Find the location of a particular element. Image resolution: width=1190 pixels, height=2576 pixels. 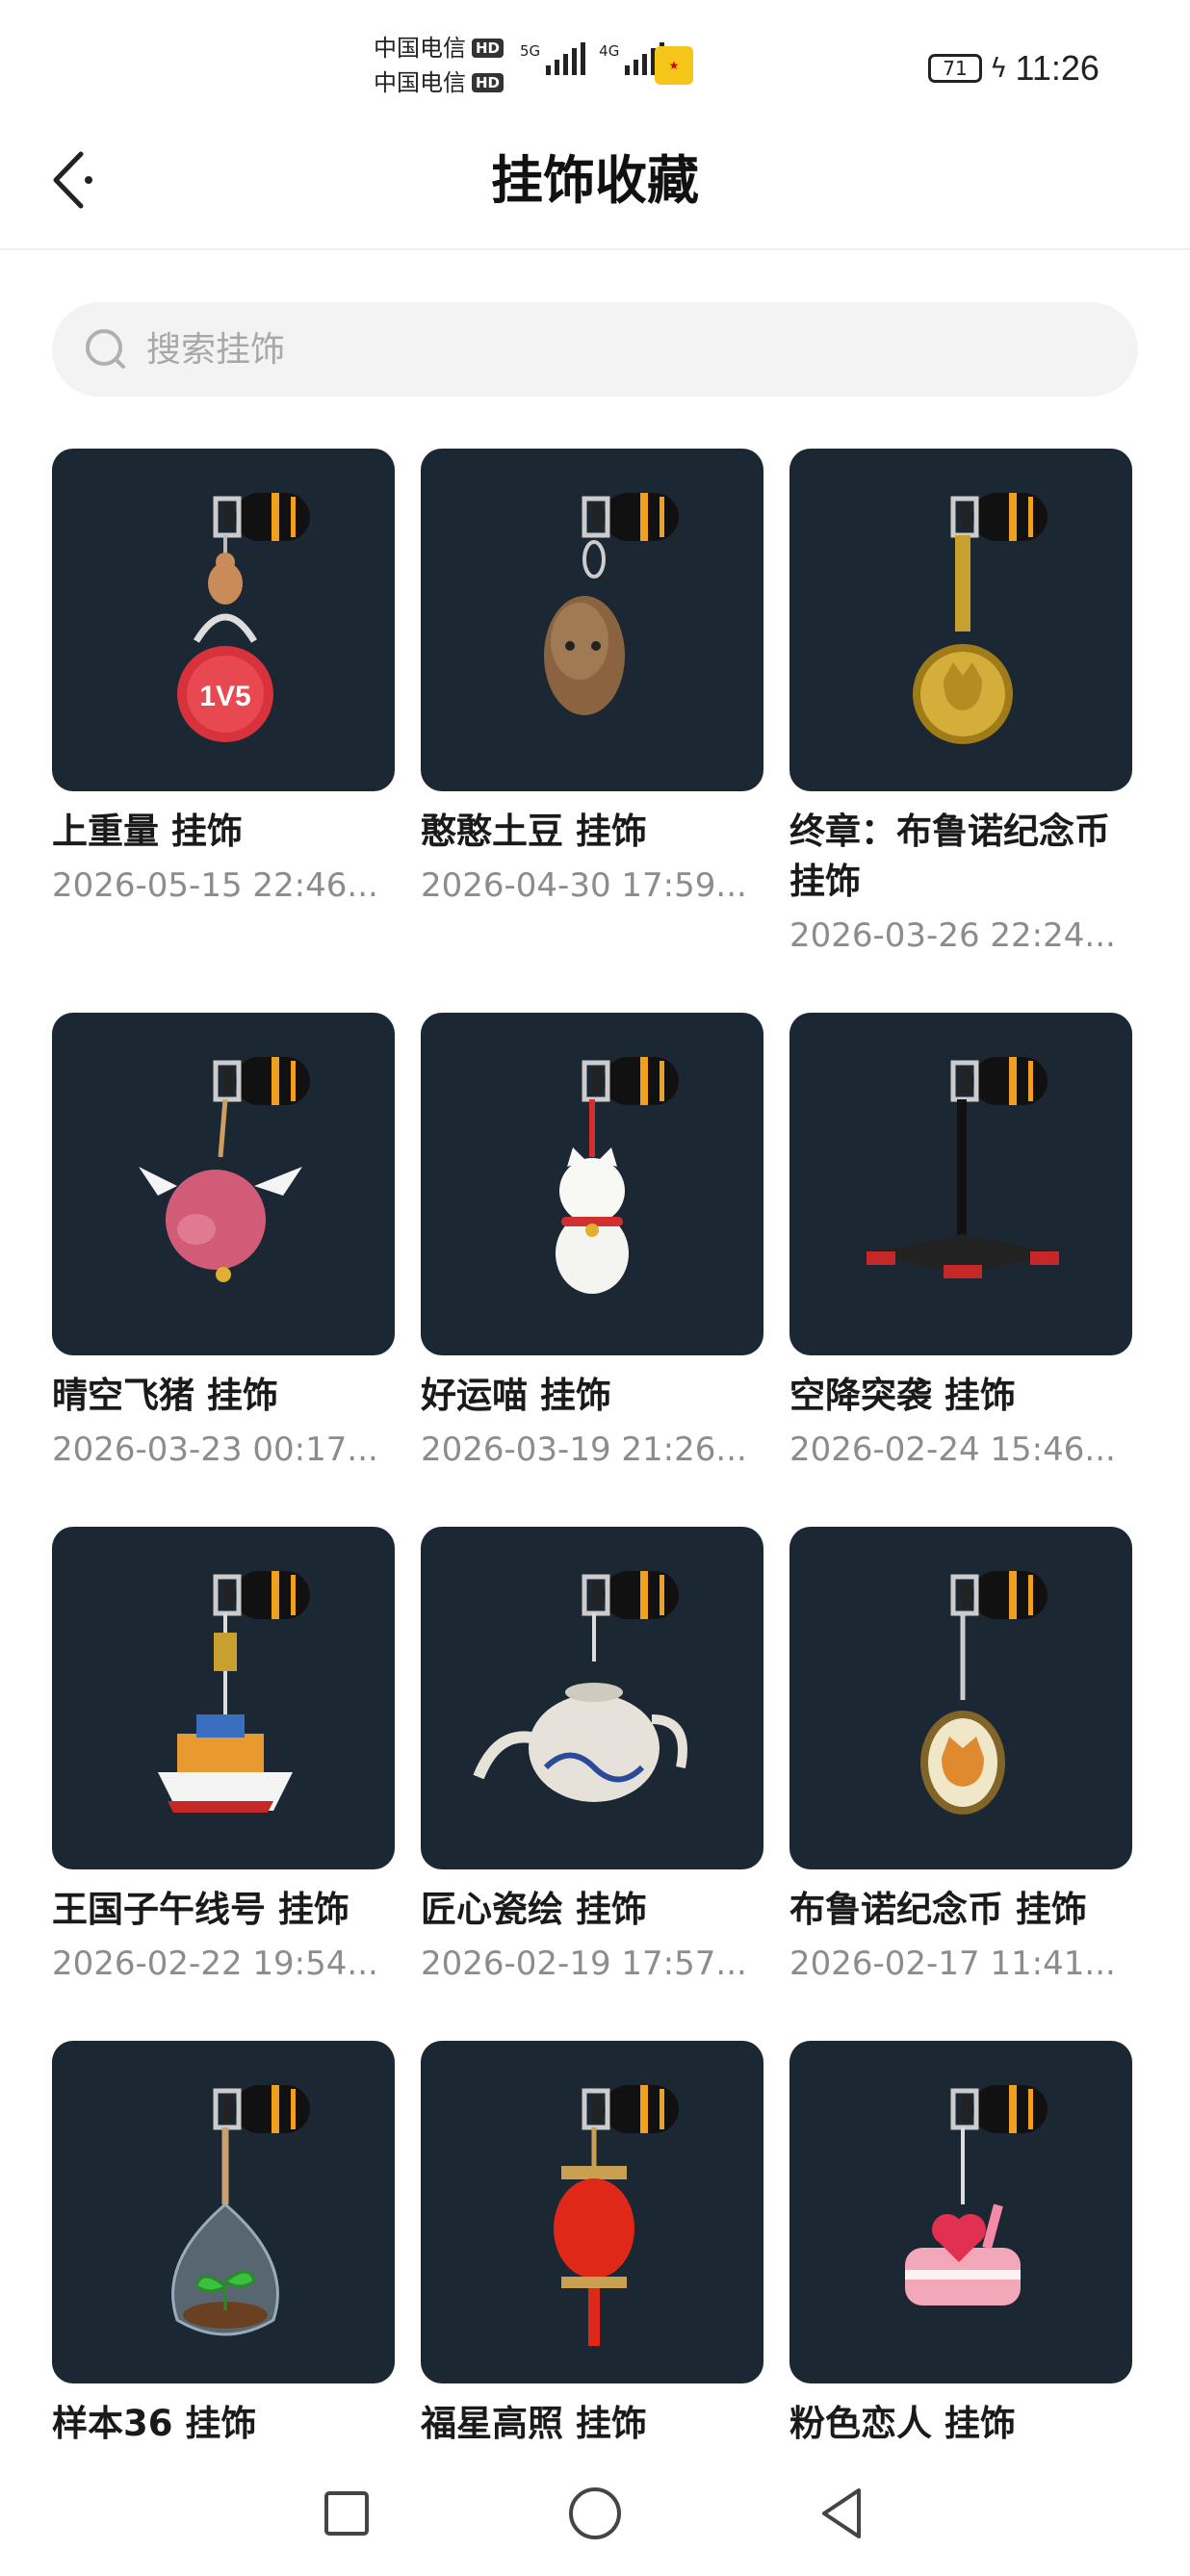

charging-icon: ϟ is located at coordinates (999, 68).